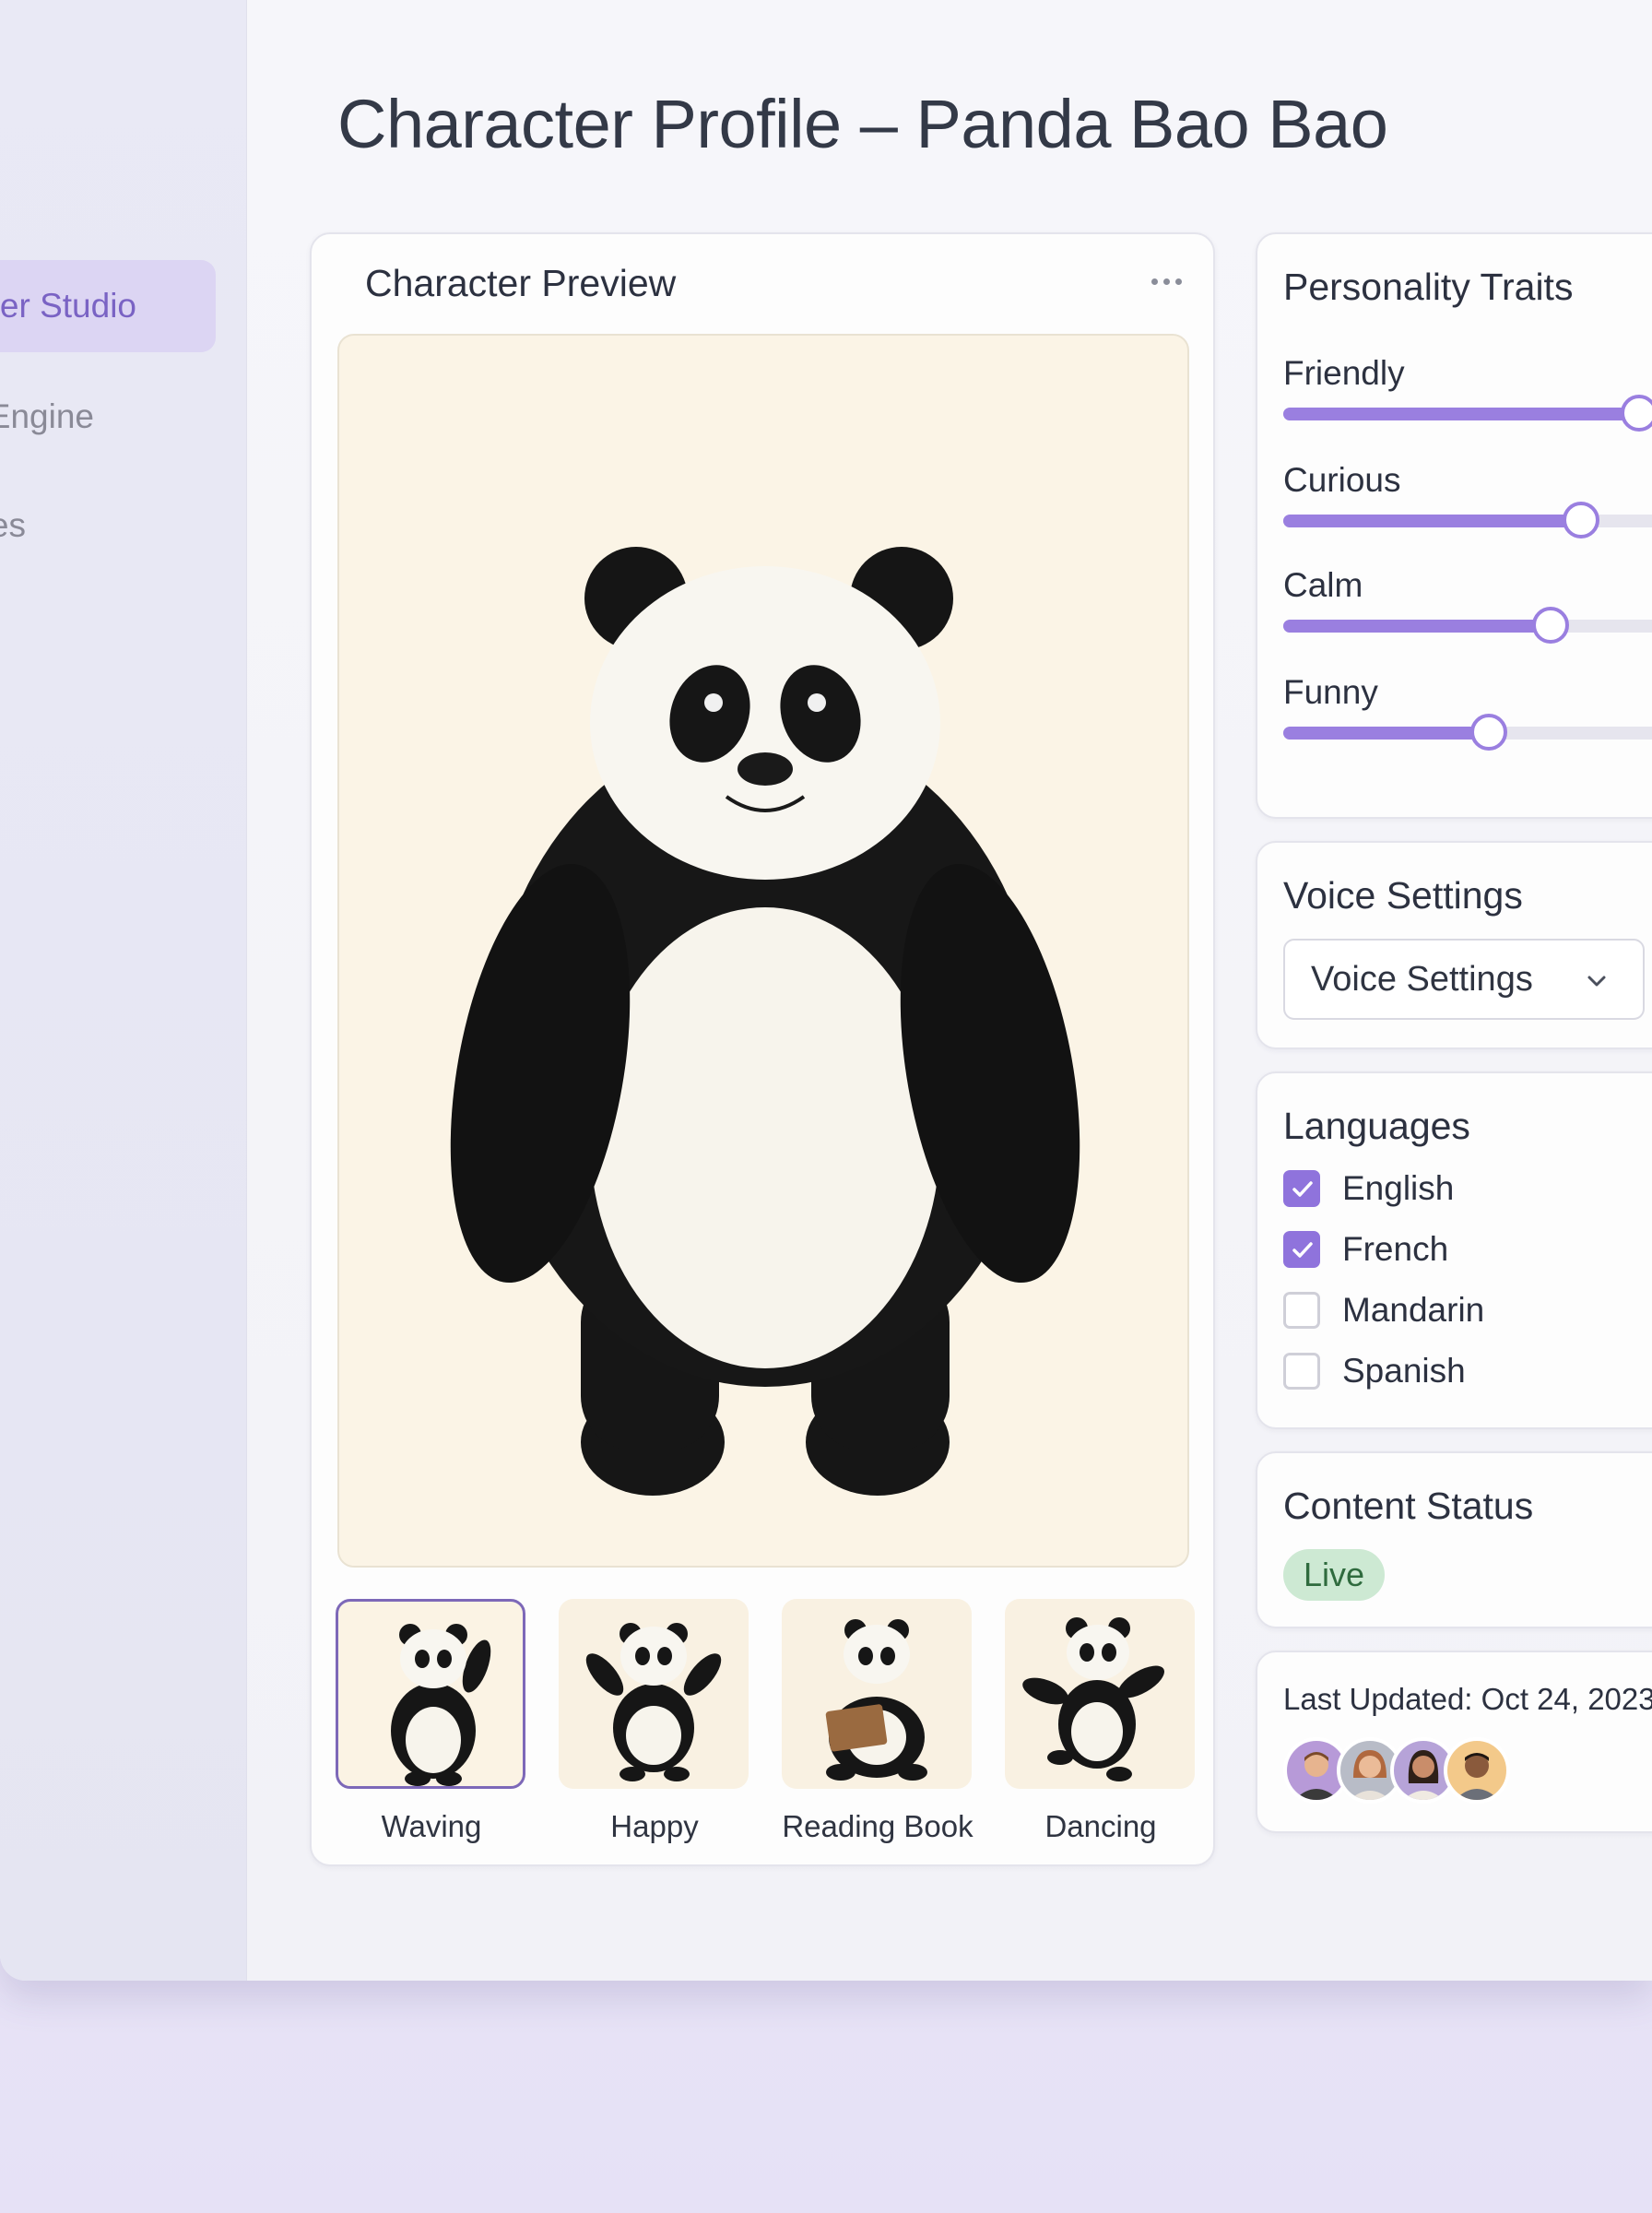  What do you see at coordinates (862, 124) in the screenshot?
I see `page-title: Character Profile – Panda Bao Bao` at bounding box center [862, 124].